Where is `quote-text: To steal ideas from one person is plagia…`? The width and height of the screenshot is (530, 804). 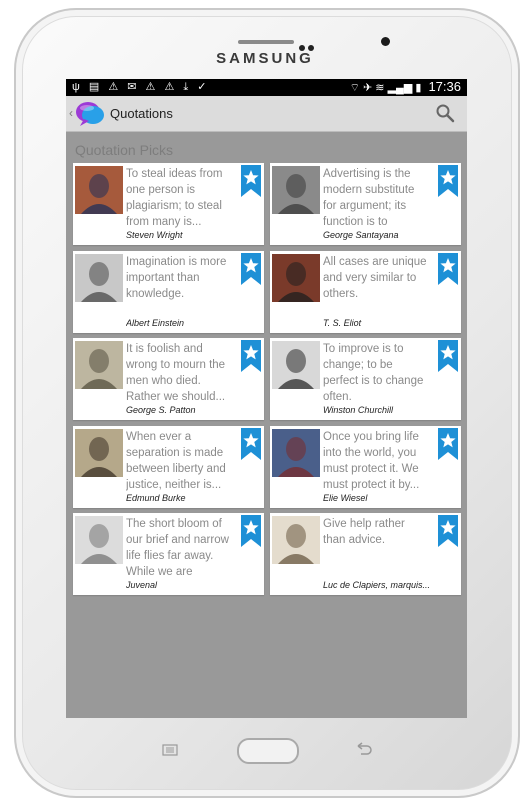 quote-text: To steal ideas from one person is plagia… is located at coordinates (174, 198).